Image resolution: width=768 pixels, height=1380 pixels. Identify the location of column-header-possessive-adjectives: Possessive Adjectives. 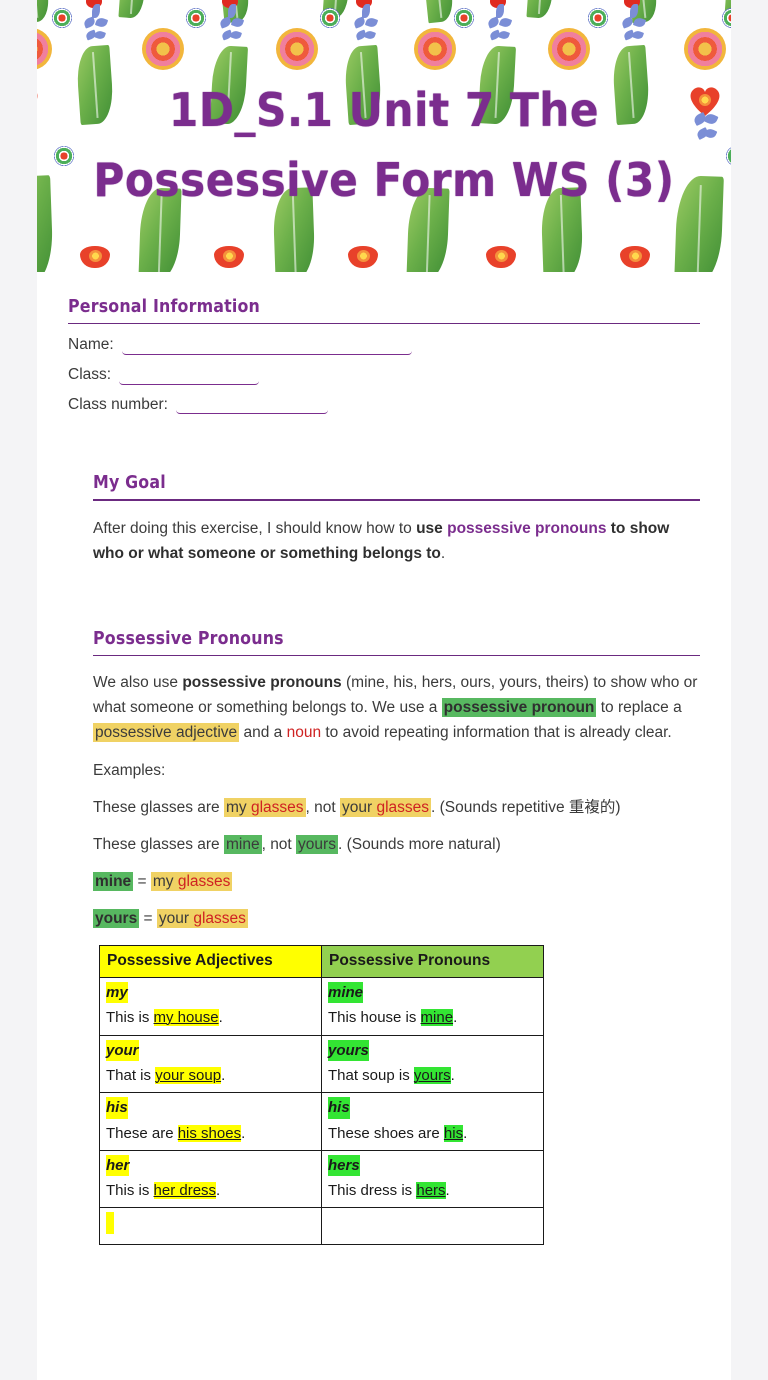
(210, 962).